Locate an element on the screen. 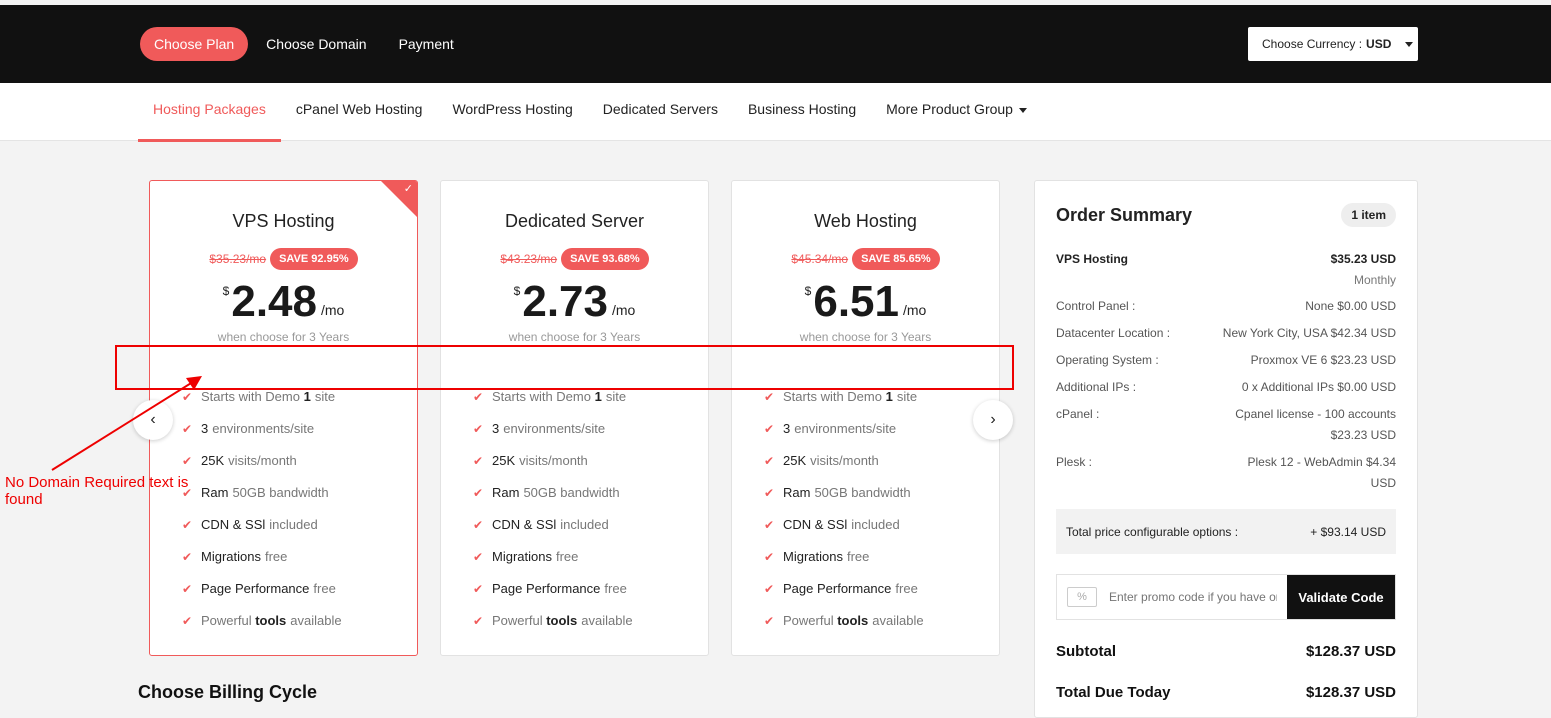 Image resolution: width=1551 pixels, height=718 pixels. carousel-next-button: › is located at coordinates (993, 420).